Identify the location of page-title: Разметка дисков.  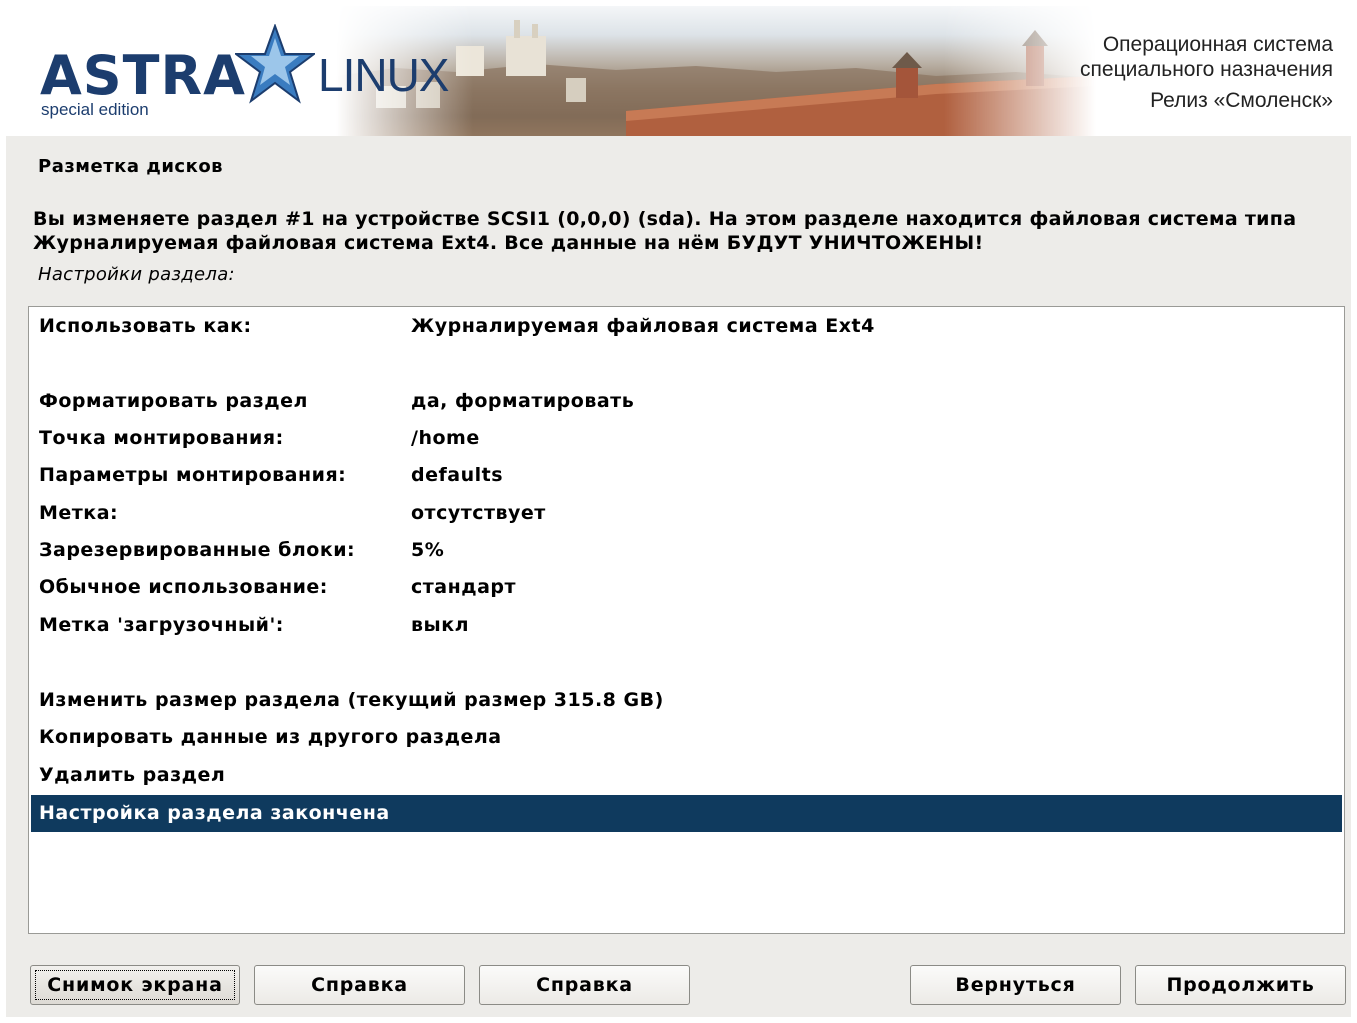
(131, 166).